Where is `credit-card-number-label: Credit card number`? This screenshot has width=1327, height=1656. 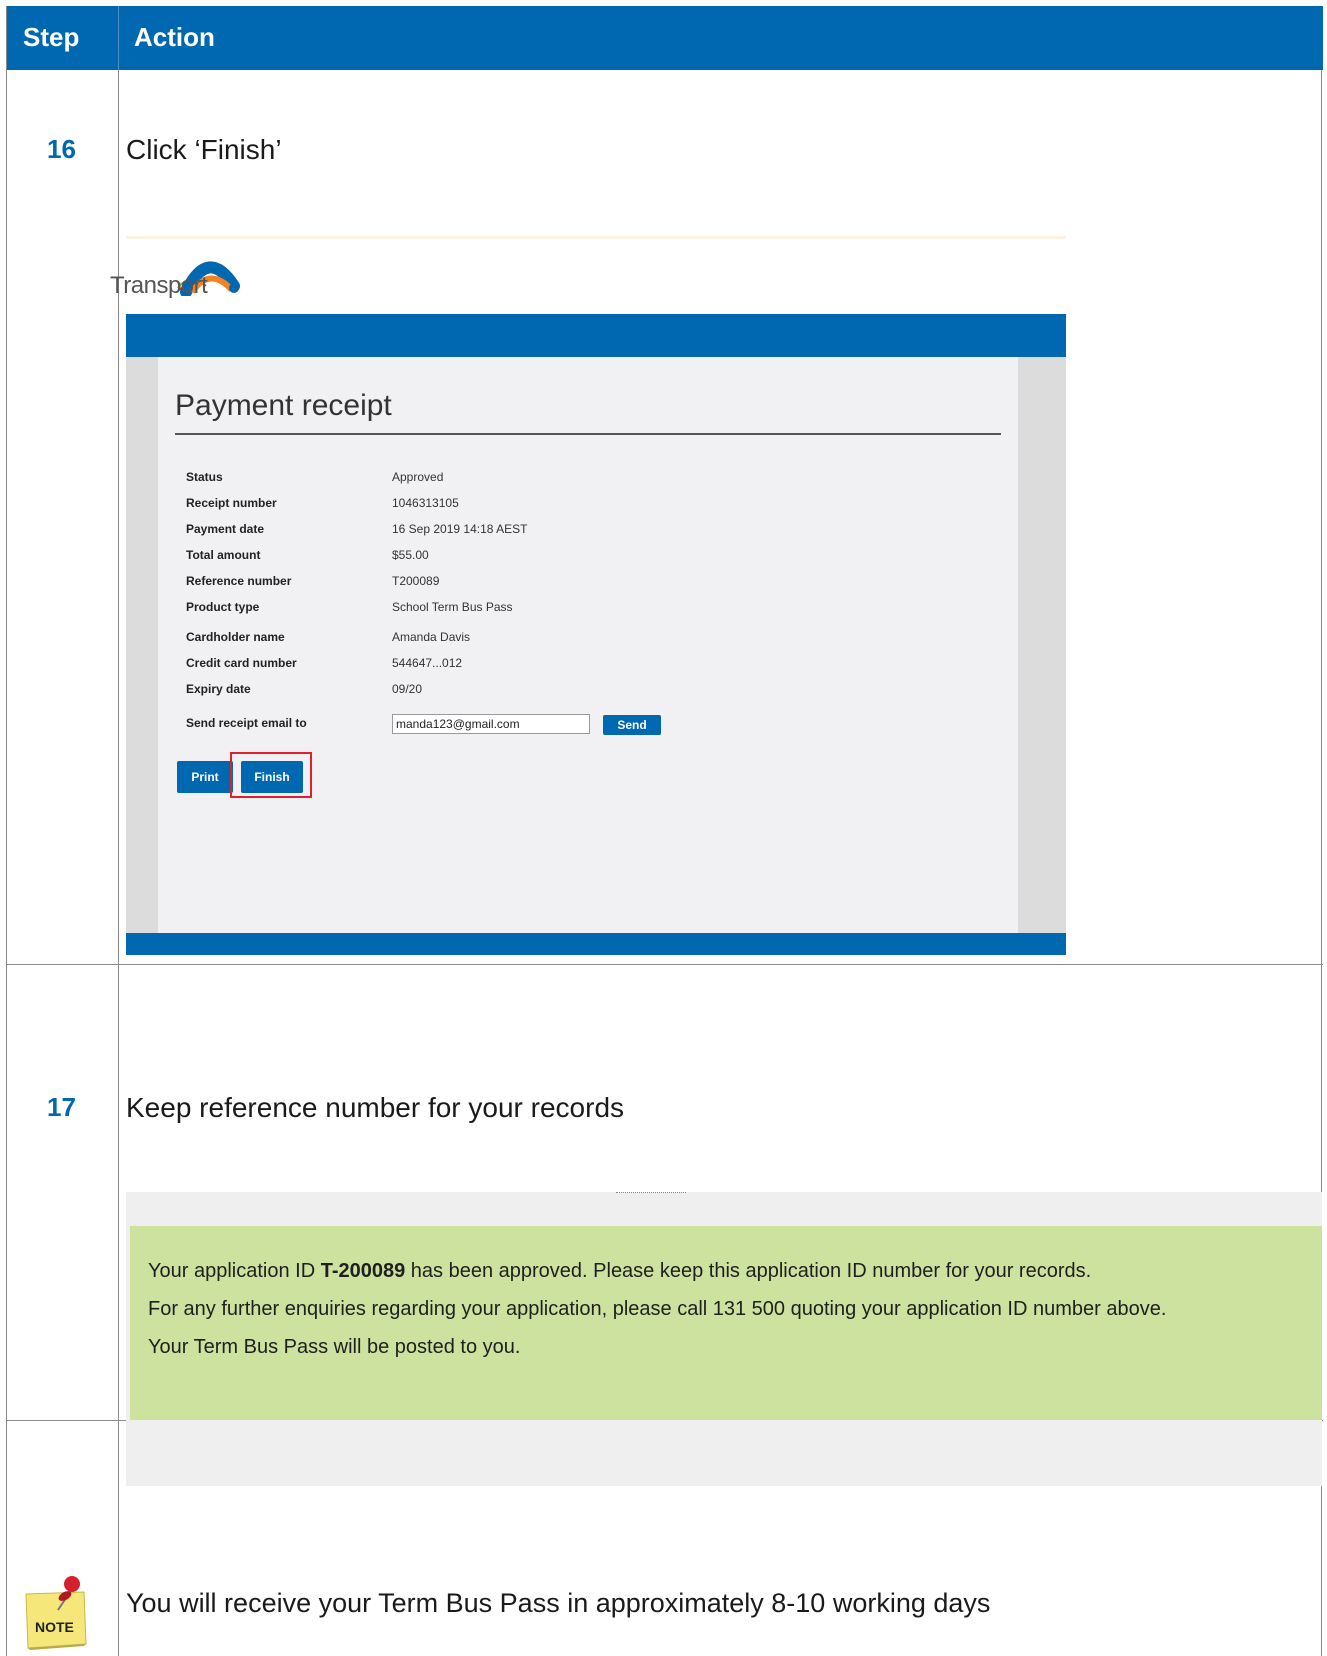 credit-card-number-label: Credit card number is located at coordinates (241, 663).